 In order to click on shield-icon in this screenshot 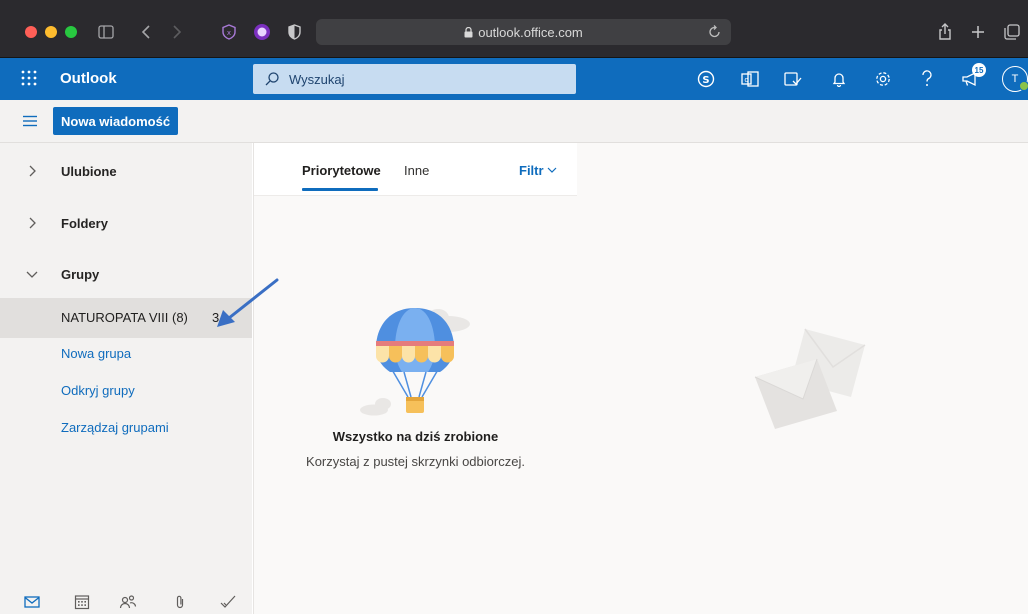, I will do `click(294, 32)`.